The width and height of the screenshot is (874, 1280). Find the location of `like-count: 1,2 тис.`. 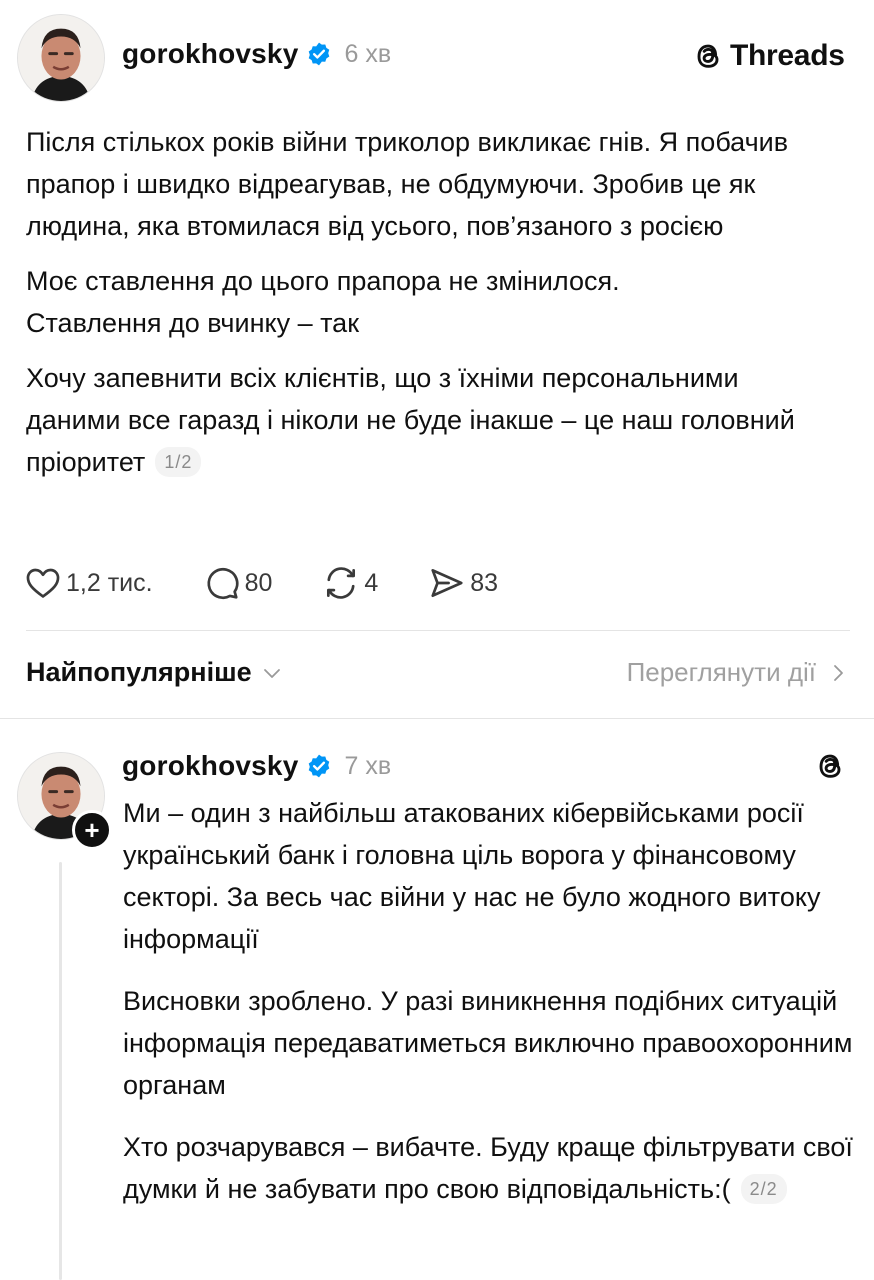

like-count: 1,2 тис. is located at coordinates (109, 582).